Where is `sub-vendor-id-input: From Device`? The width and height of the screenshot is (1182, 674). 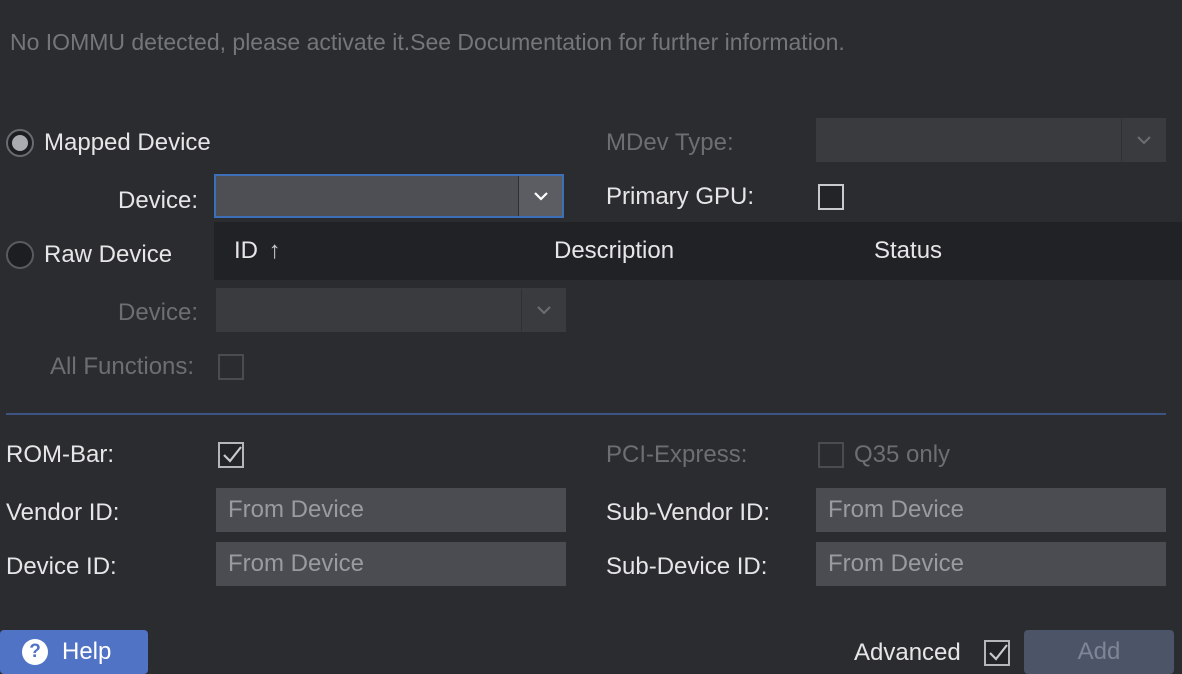 sub-vendor-id-input: From Device is located at coordinates (991, 510).